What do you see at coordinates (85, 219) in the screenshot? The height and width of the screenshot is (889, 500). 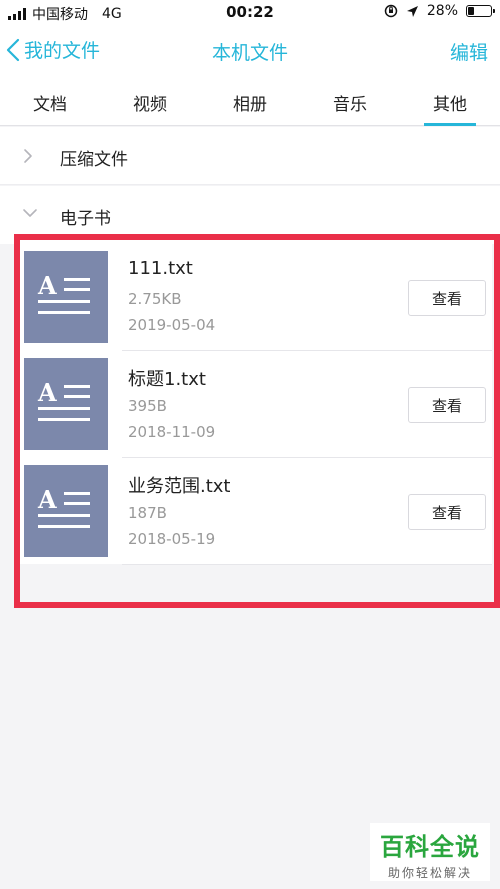 I see `folder-label: 电子书` at bounding box center [85, 219].